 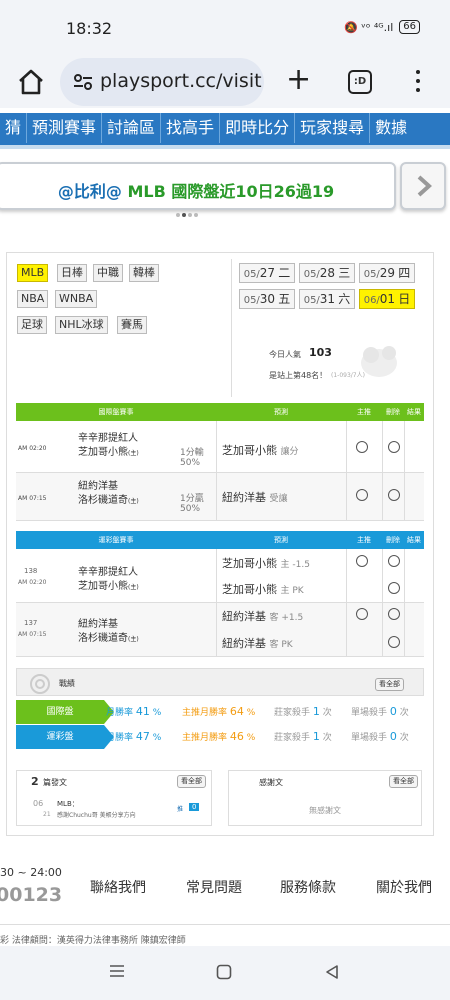 I want to click on league-tab-kbo: 韓棒, so click(x=144, y=273).